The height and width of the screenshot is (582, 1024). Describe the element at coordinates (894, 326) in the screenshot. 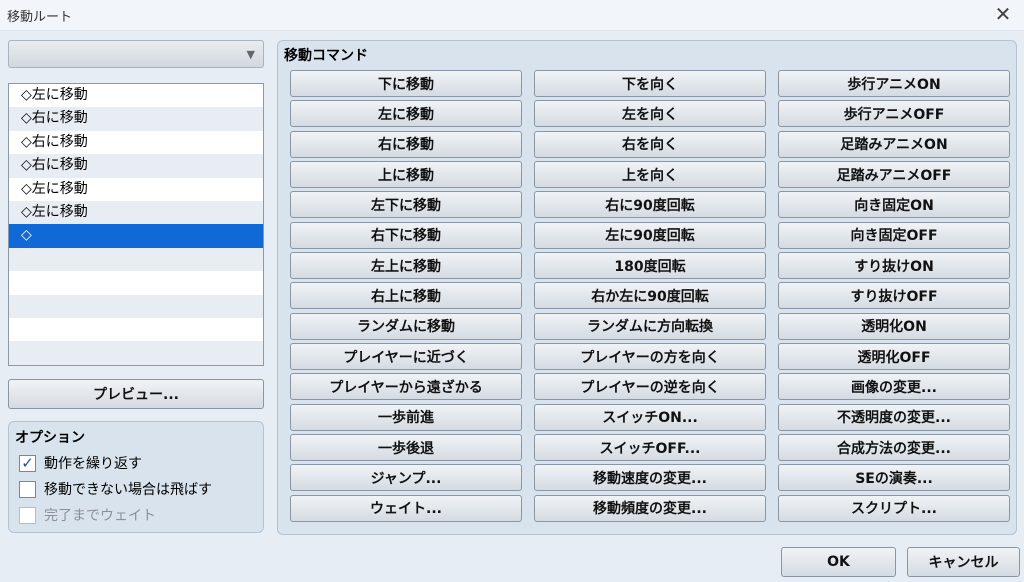

I see `command-button: 透明化ON` at that location.